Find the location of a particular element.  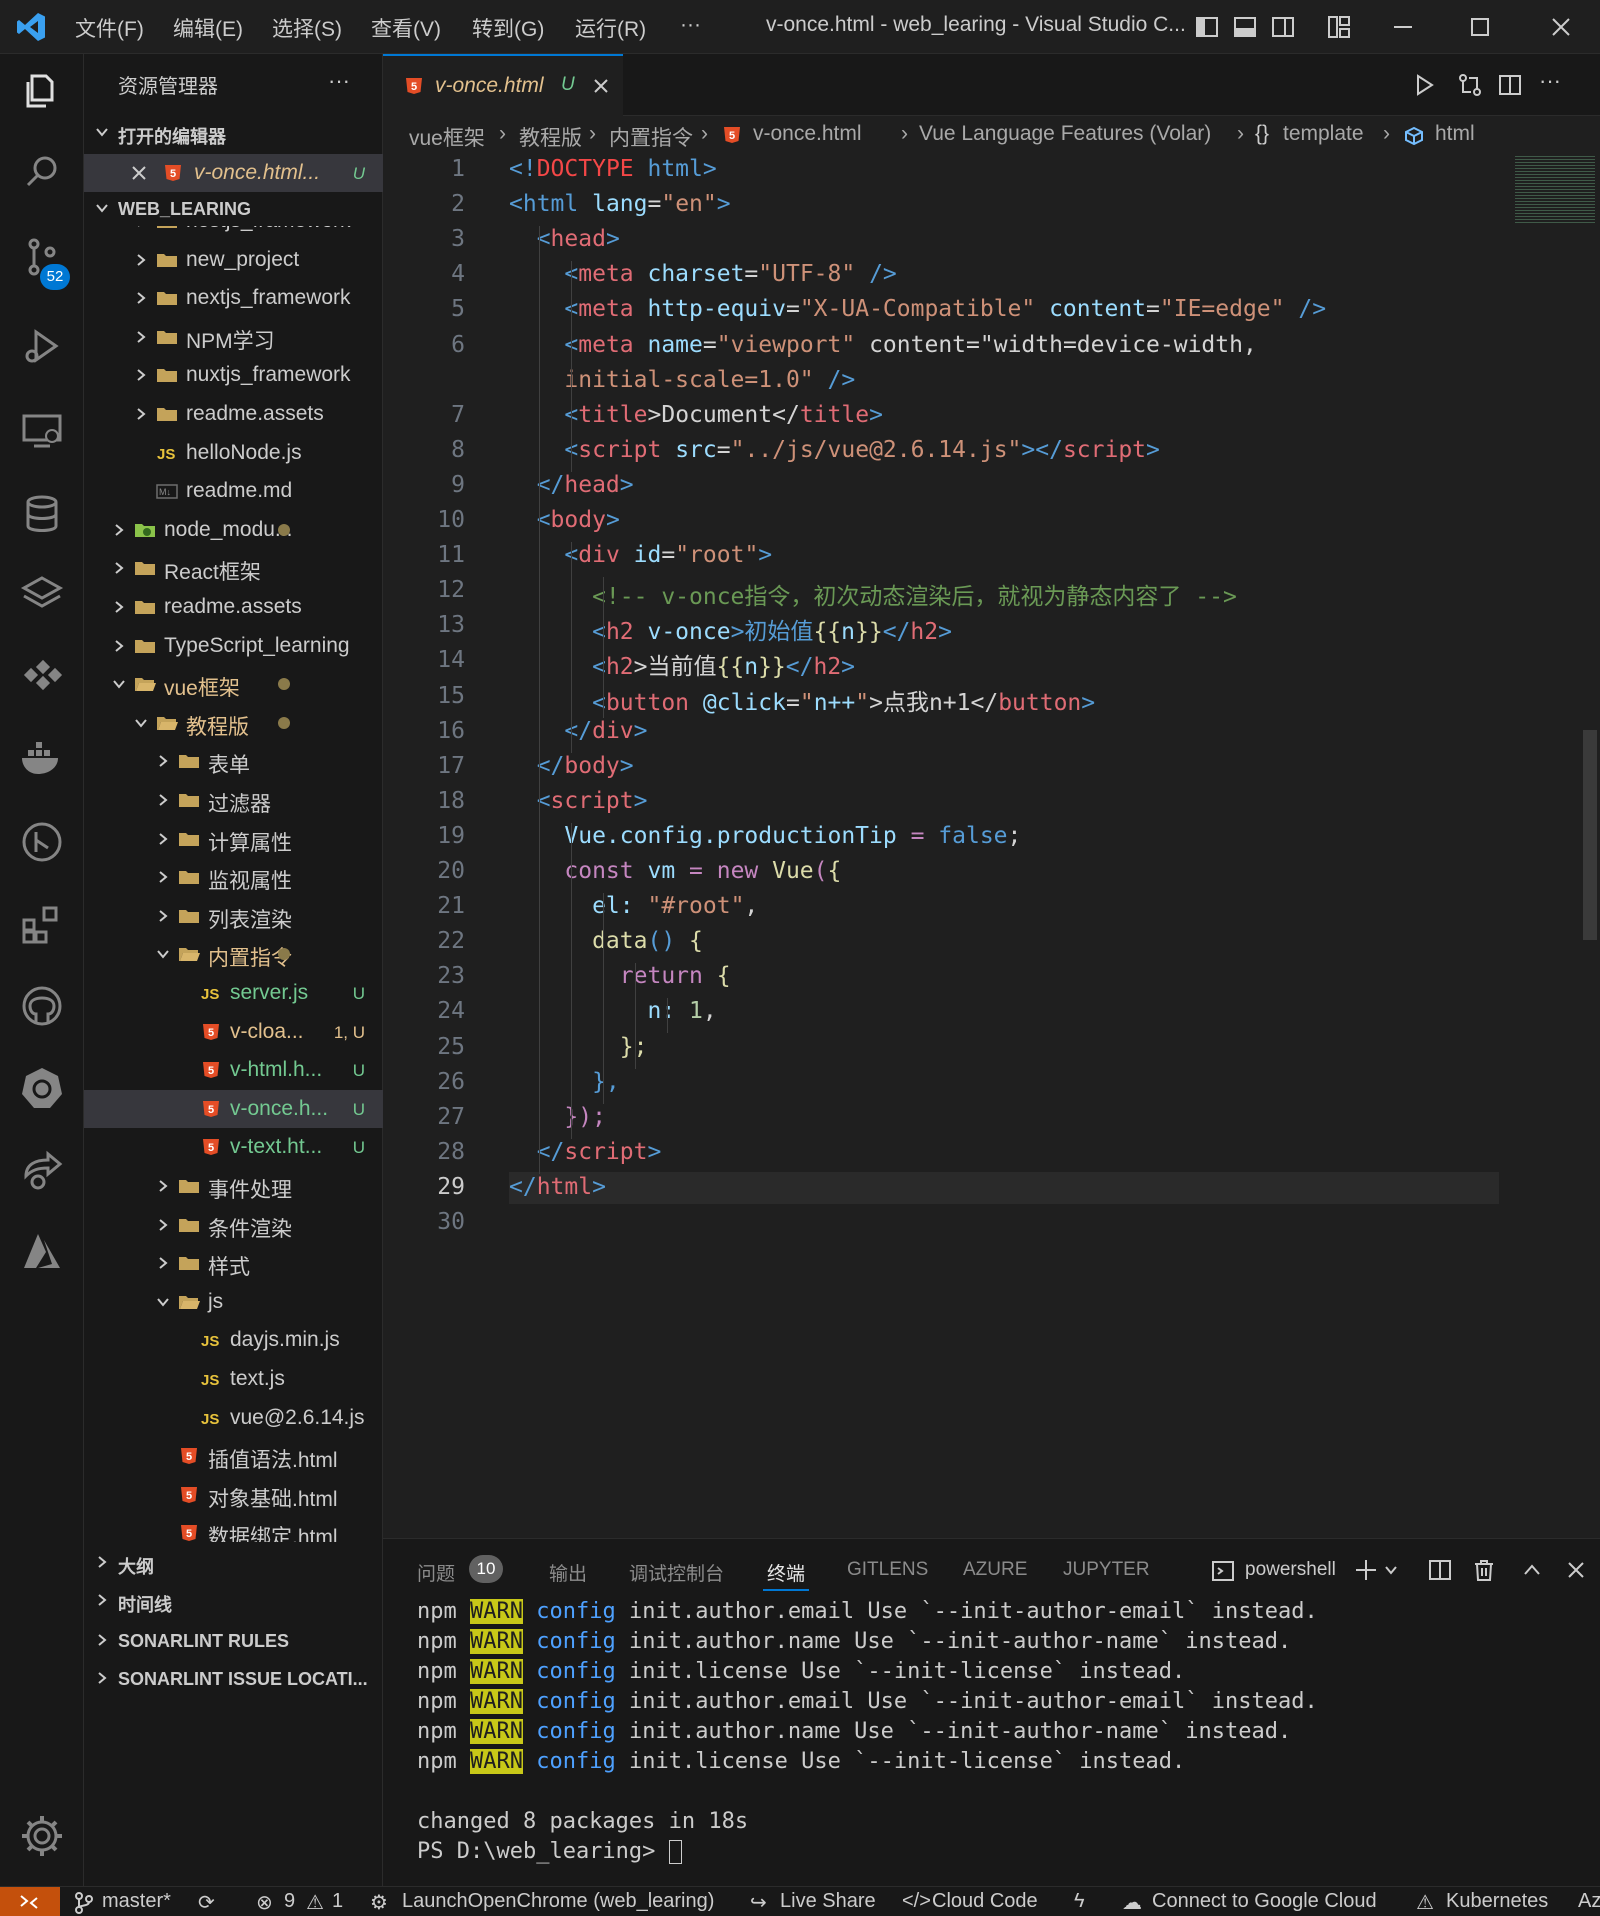

tab-azure: AZURE is located at coordinates (995, 1570).